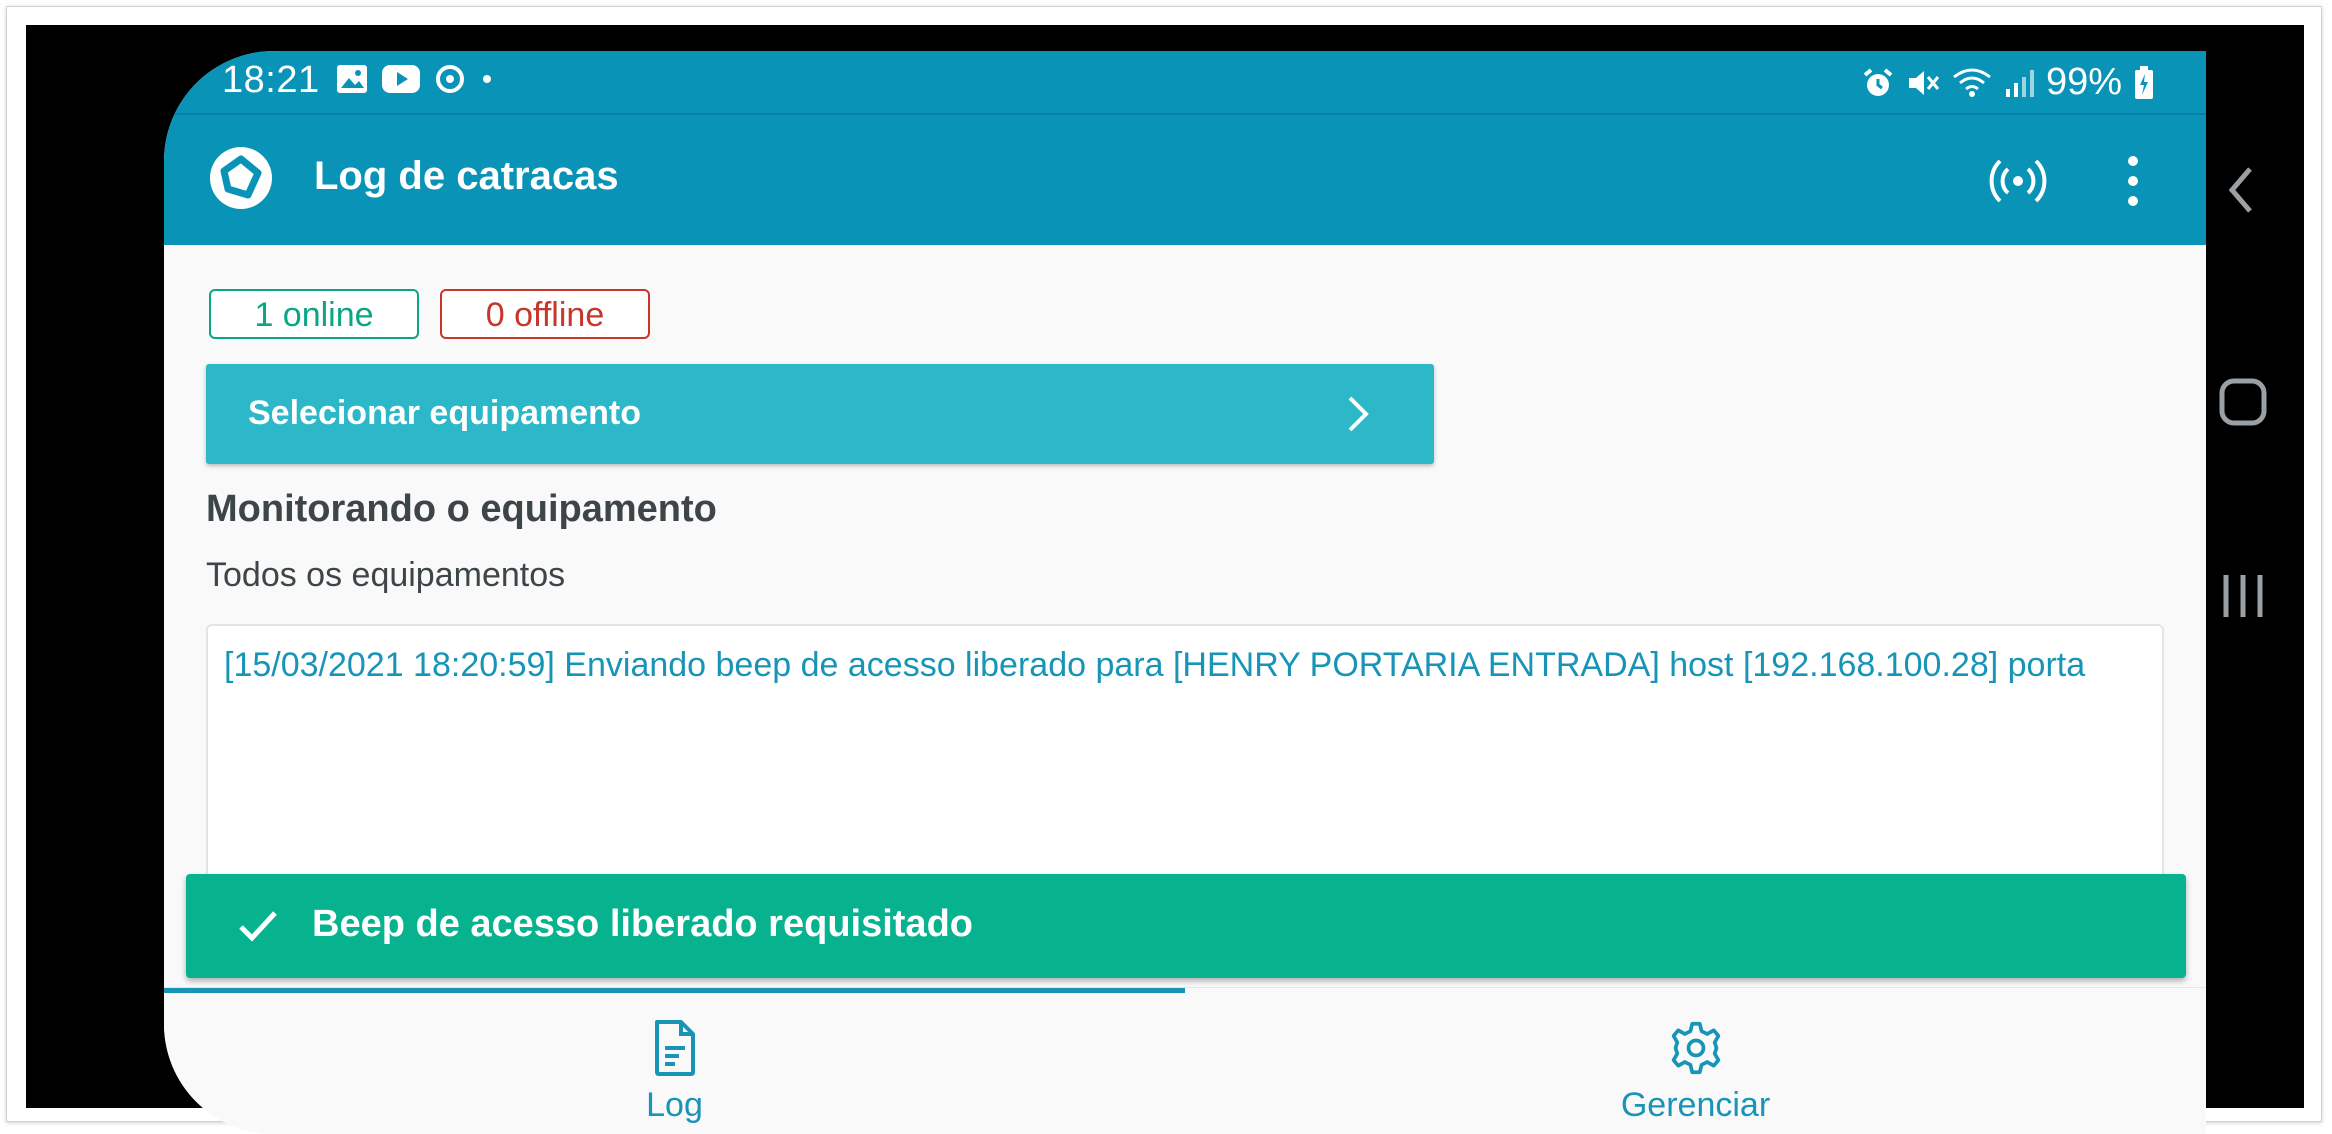 The height and width of the screenshot is (1134, 2332). I want to click on system-home-icon, so click(2243, 402).